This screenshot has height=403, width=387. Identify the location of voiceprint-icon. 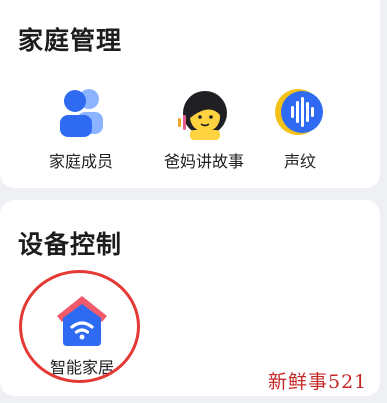
(300, 114).